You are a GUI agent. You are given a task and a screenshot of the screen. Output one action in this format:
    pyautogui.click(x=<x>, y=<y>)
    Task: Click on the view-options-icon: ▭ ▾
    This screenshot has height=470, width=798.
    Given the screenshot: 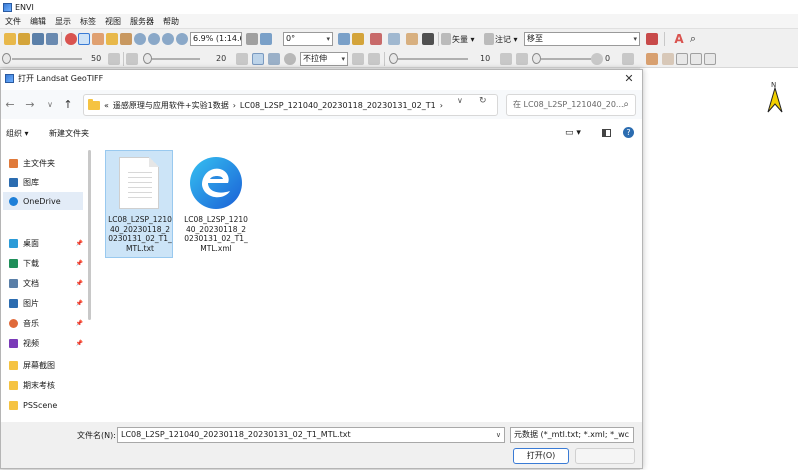 What is the action you would take?
    pyautogui.click(x=573, y=133)
    